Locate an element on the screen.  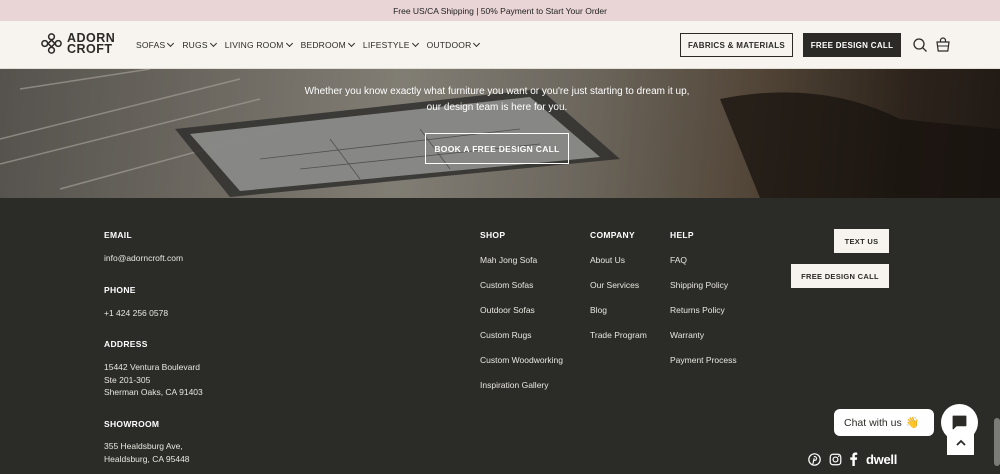
company-heading: COMPANY is located at coordinates (612, 235).